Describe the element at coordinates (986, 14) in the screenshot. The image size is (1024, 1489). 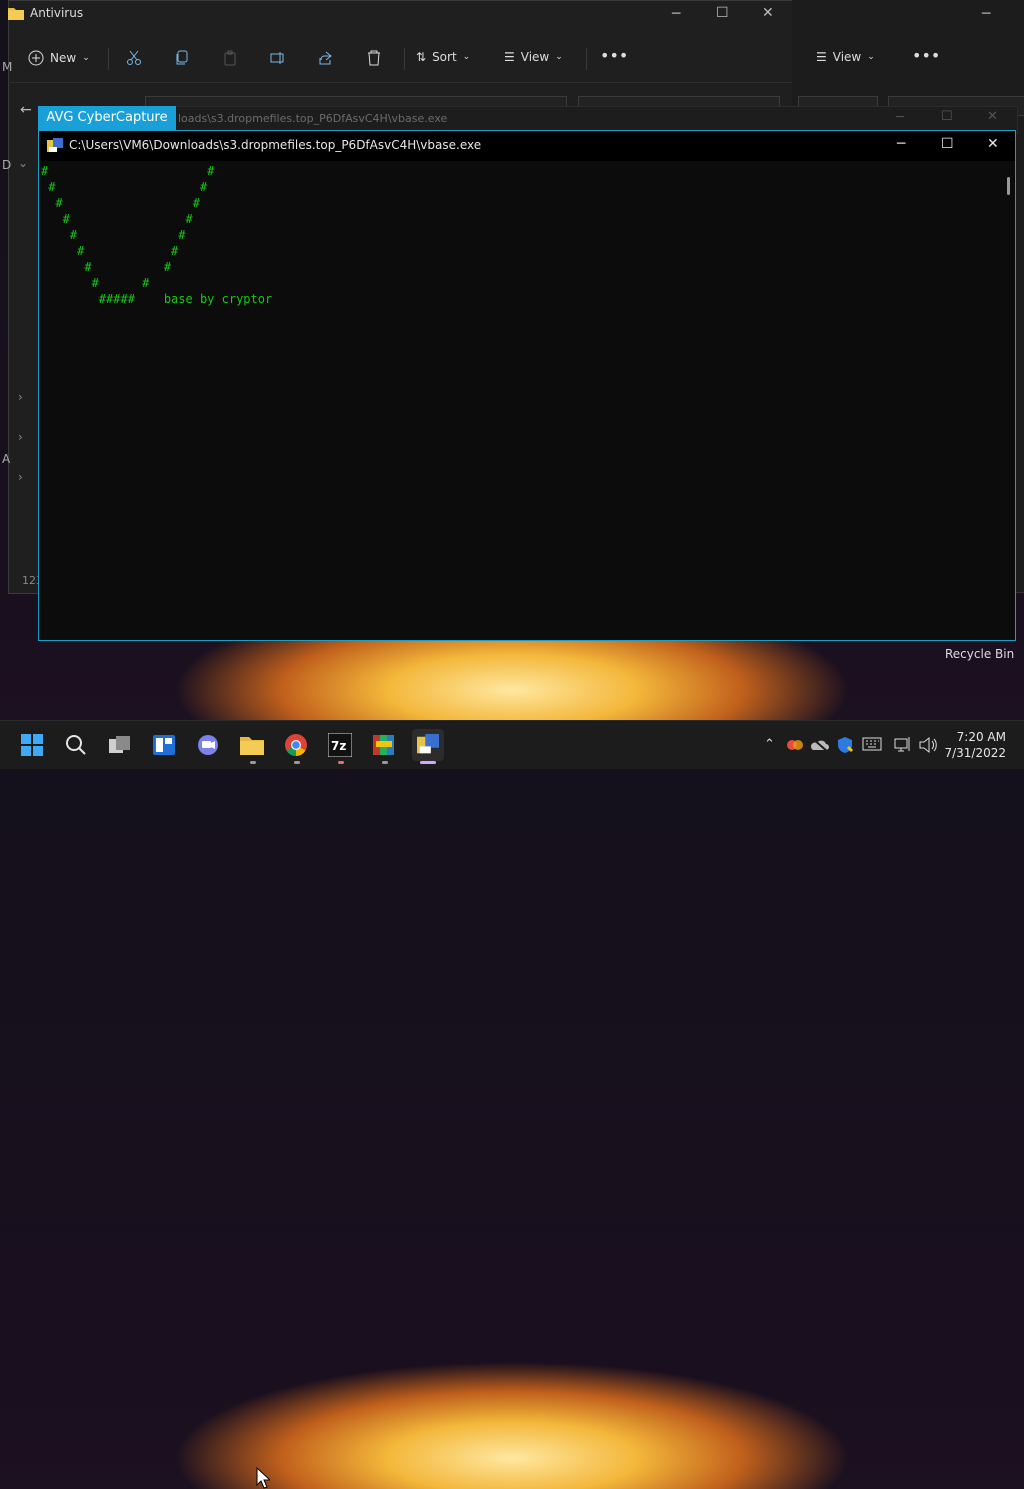
I see `secondary-minimize-button: ─` at that location.